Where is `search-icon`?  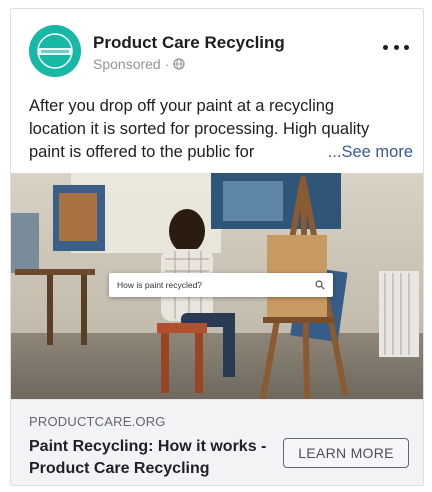
search-icon is located at coordinates (320, 285).